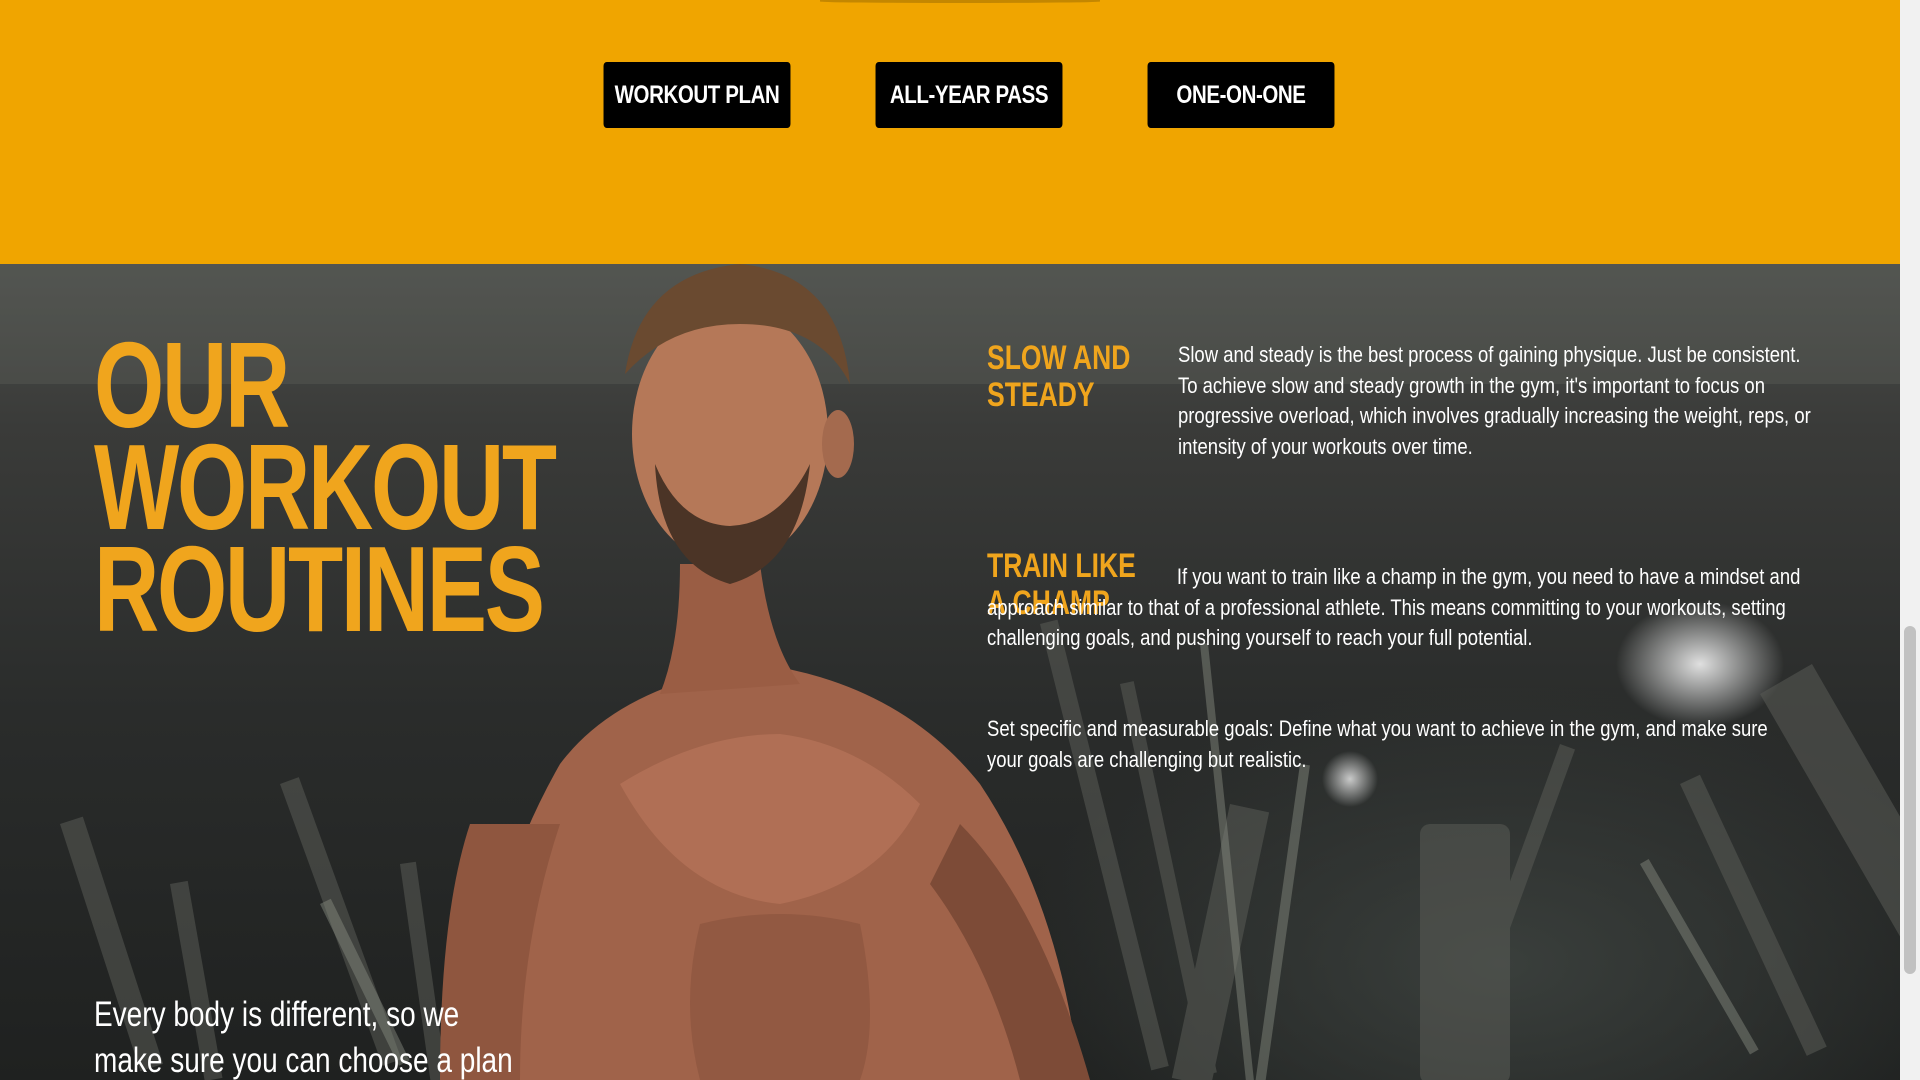  What do you see at coordinates (1910, 800) in the screenshot?
I see `scrollbar-thumb` at bounding box center [1910, 800].